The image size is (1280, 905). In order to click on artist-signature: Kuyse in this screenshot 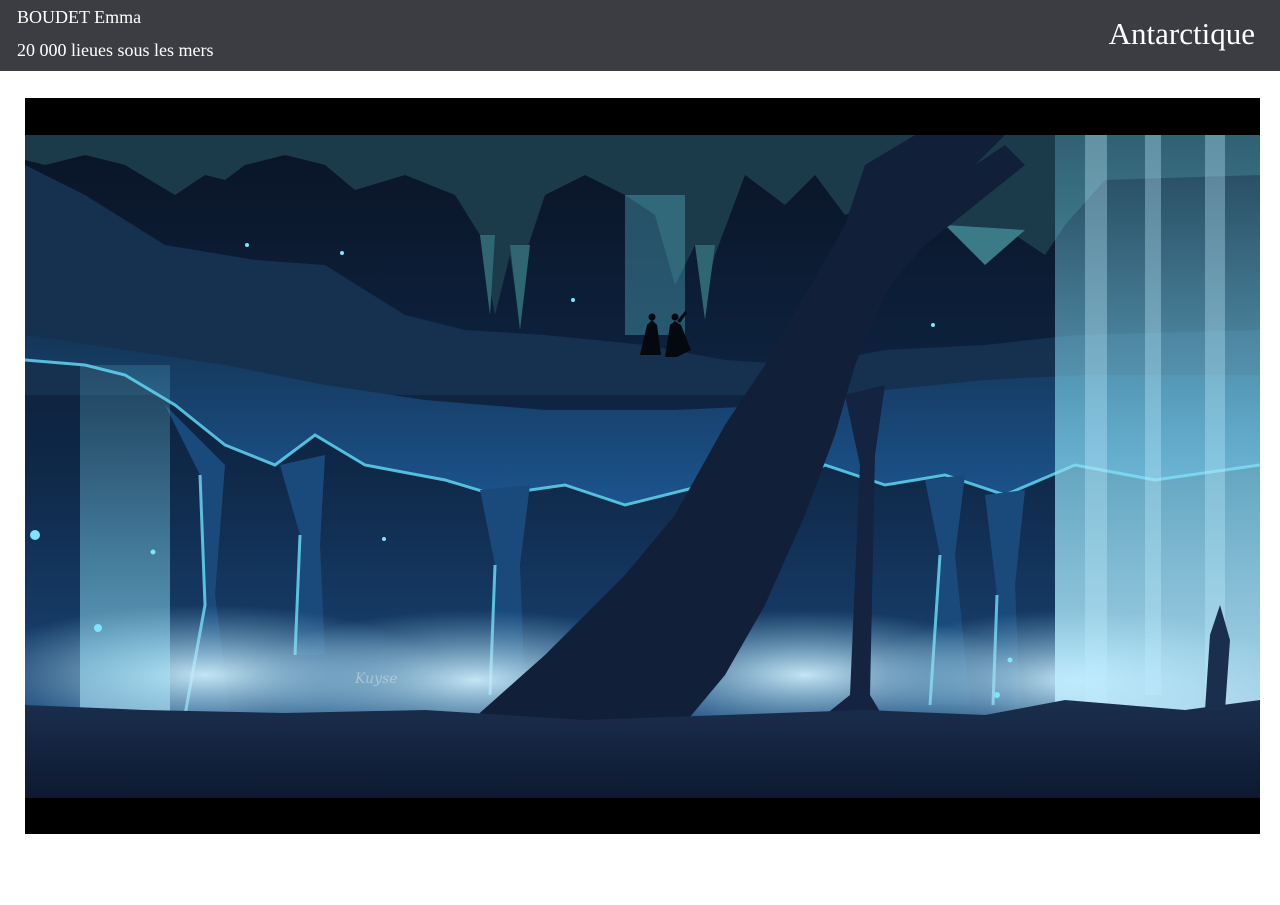, I will do `click(376, 679)`.